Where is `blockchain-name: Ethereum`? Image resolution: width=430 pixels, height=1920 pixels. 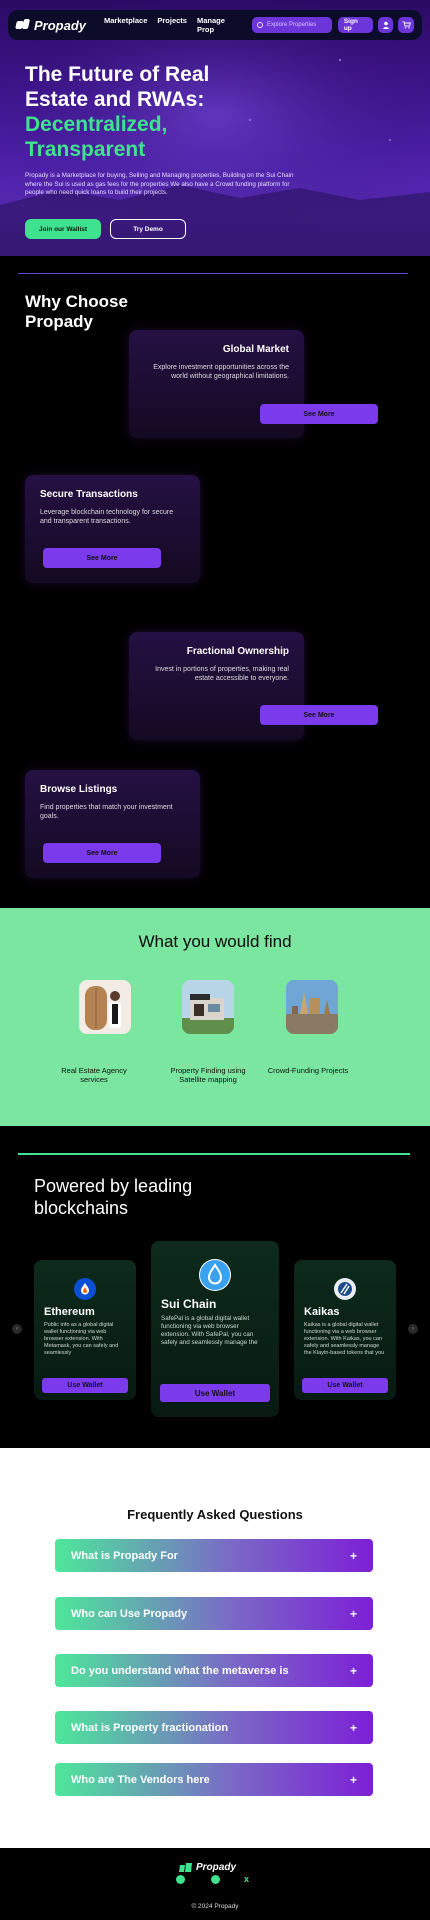
blockchain-name: Ethereum is located at coordinates (69, 1312).